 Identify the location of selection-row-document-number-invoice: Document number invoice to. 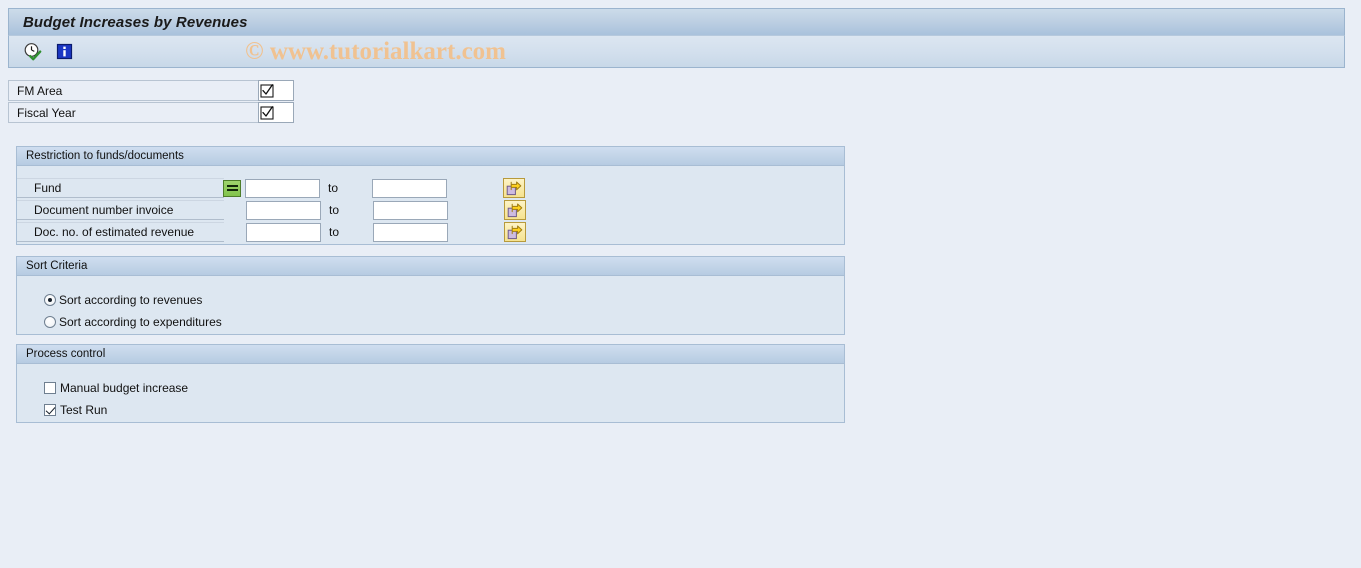
(271, 210).